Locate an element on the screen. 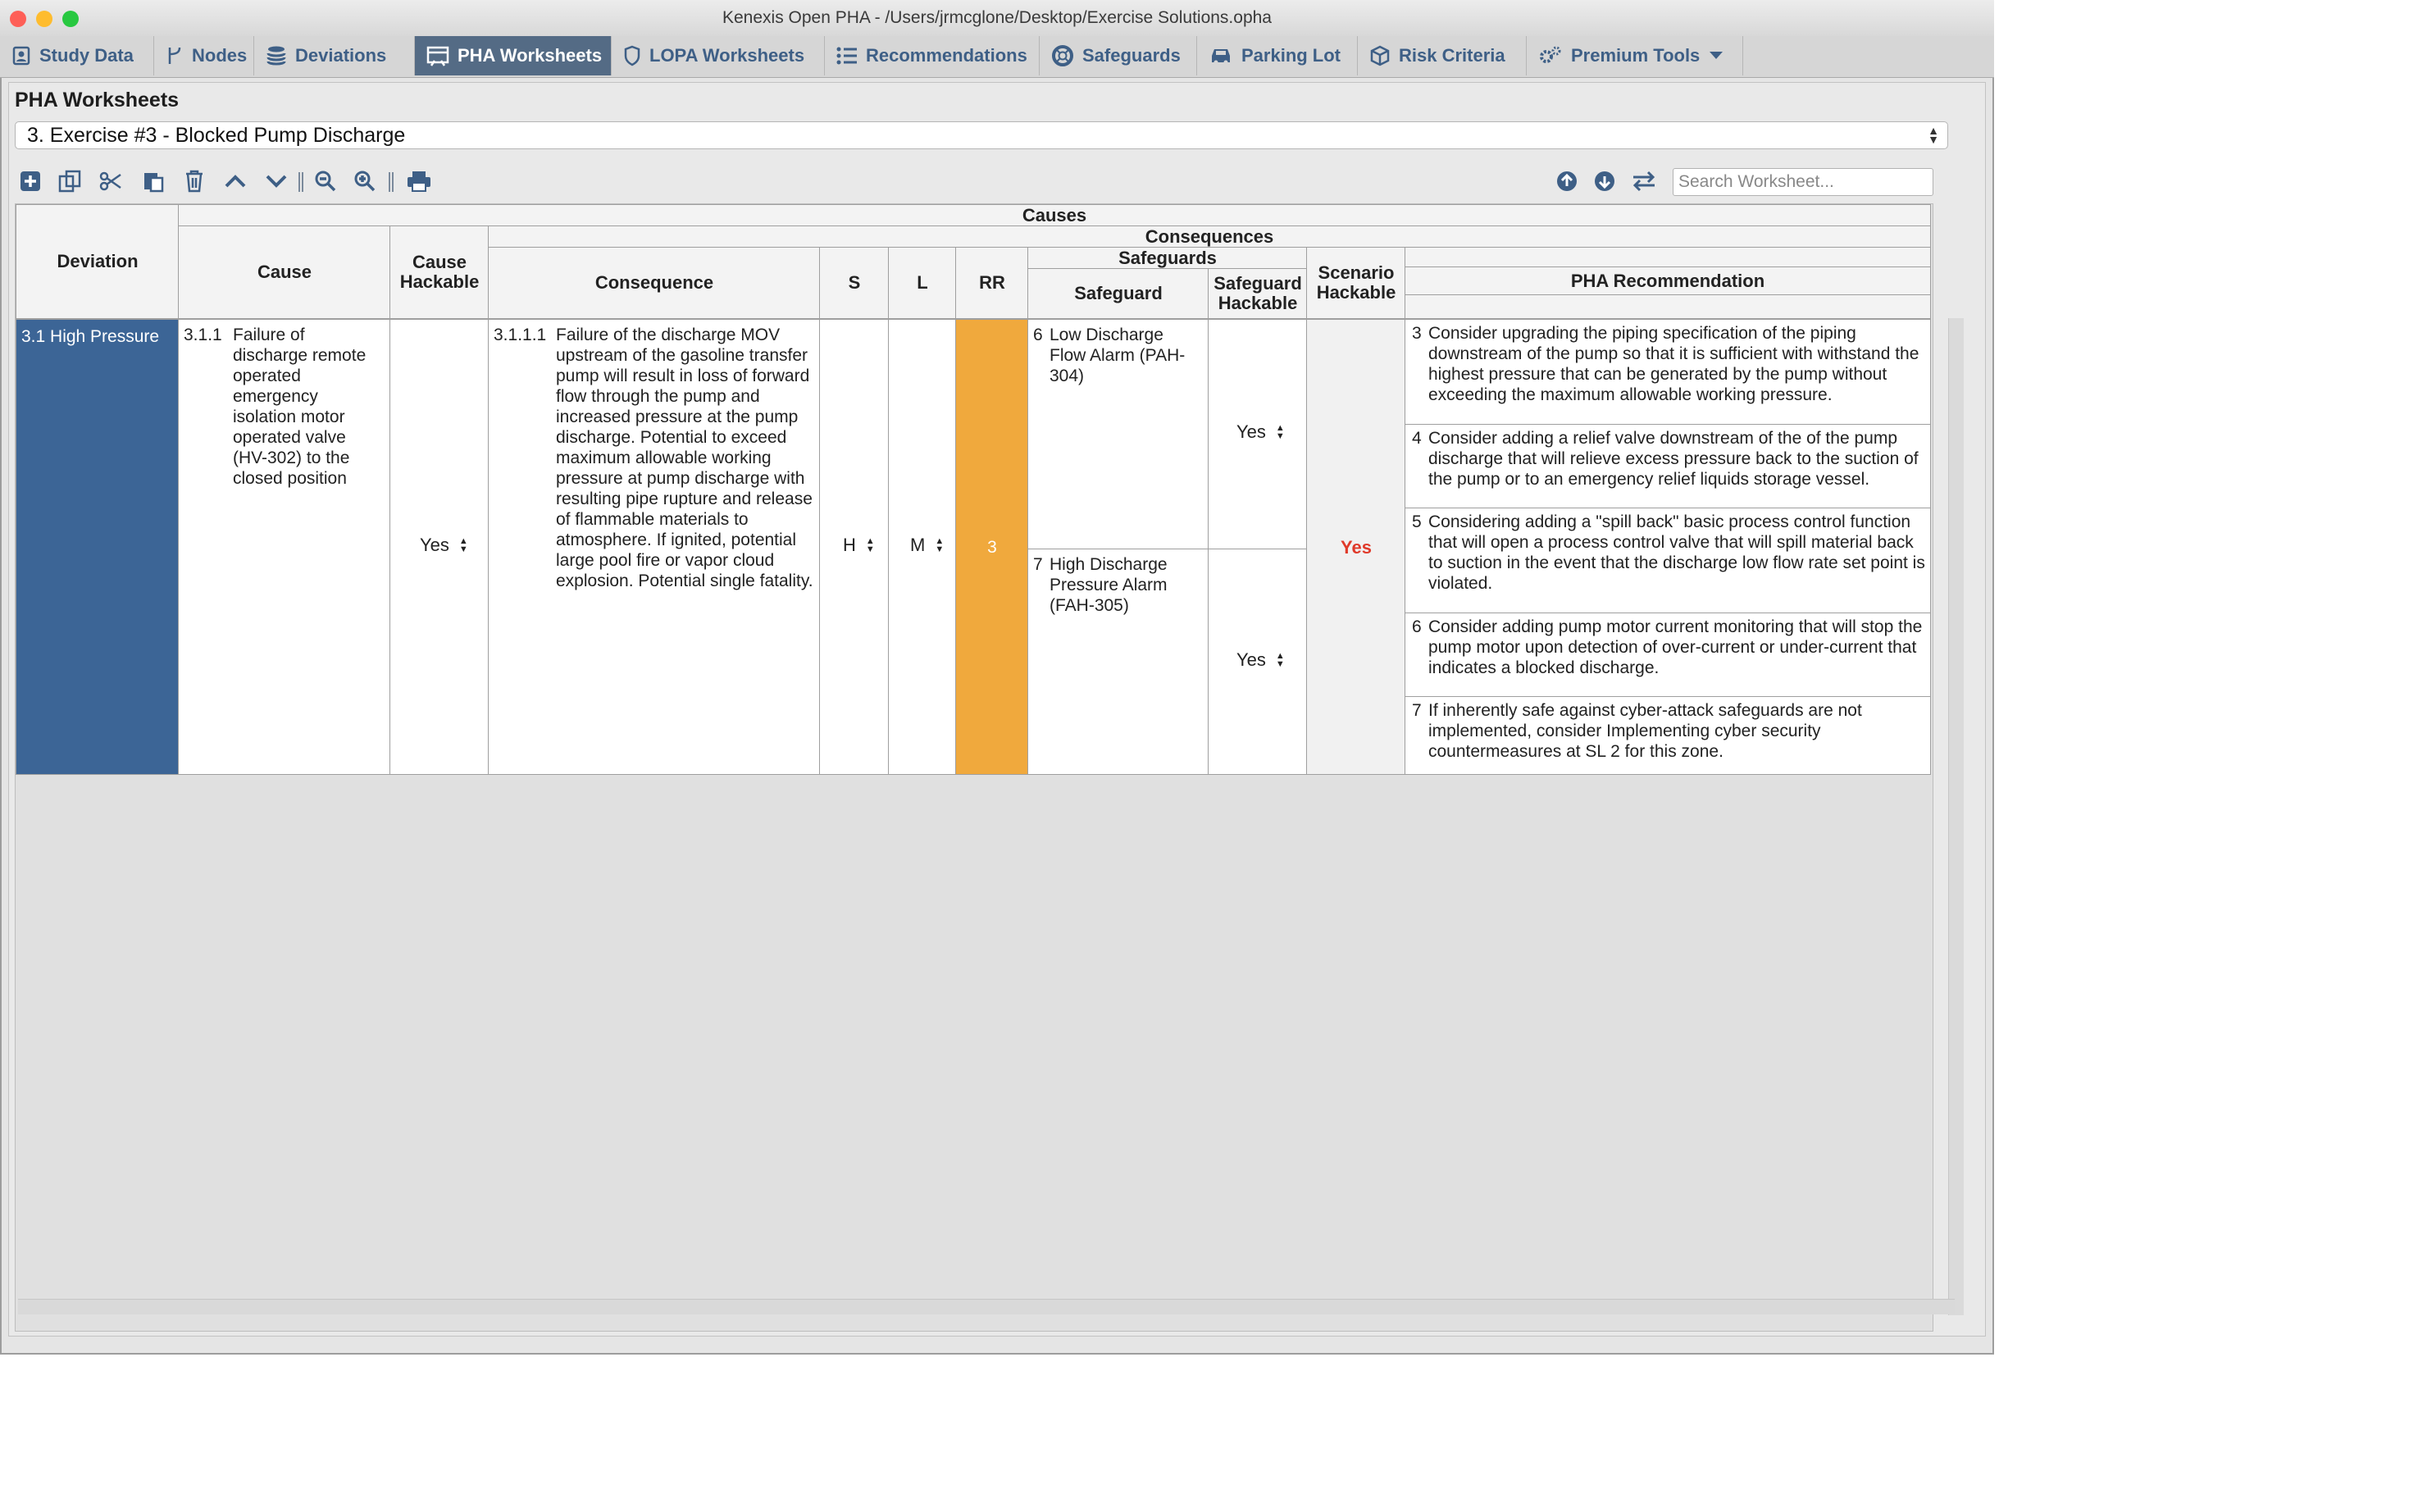 The image size is (2427, 1512). header-consequences: Consequences is located at coordinates (1209, 236).